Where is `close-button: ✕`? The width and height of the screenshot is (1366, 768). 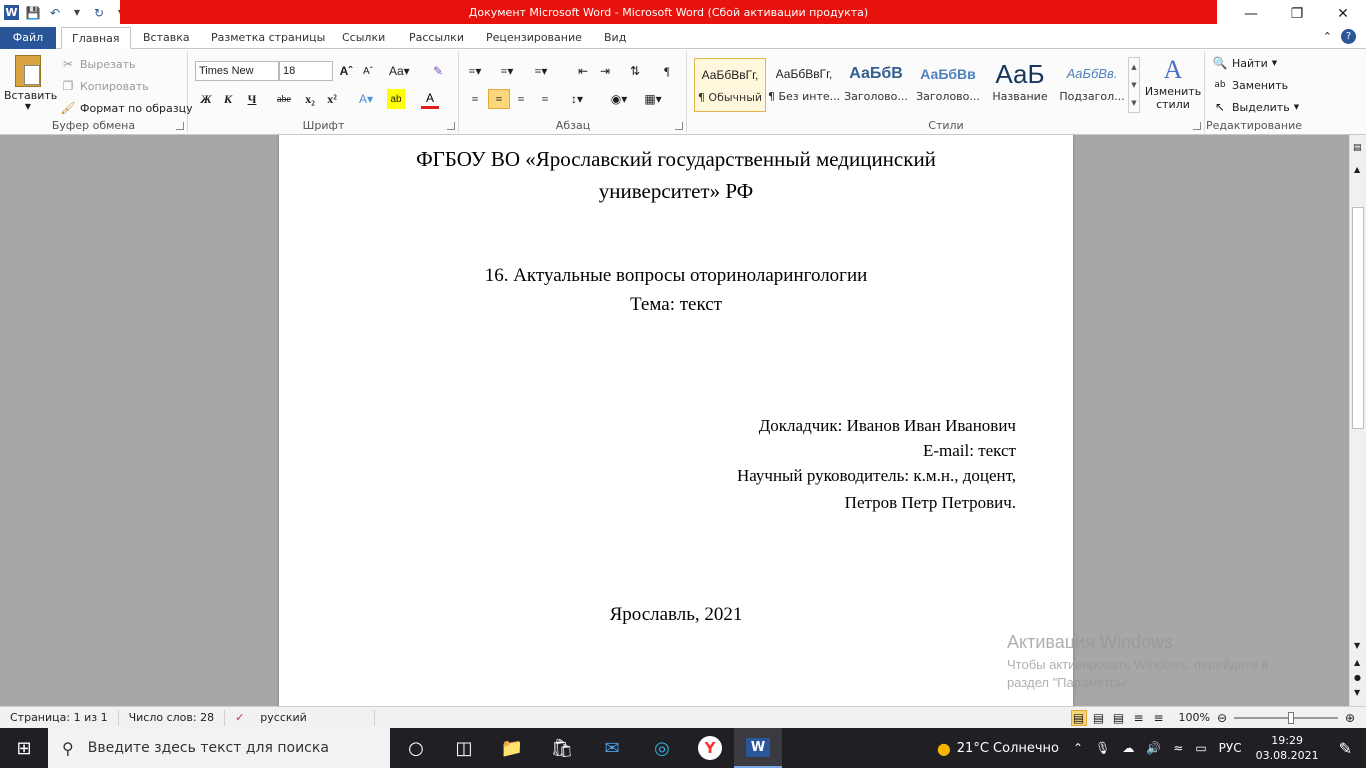 close-button: ✕ is located at coordinates (1343, 13).